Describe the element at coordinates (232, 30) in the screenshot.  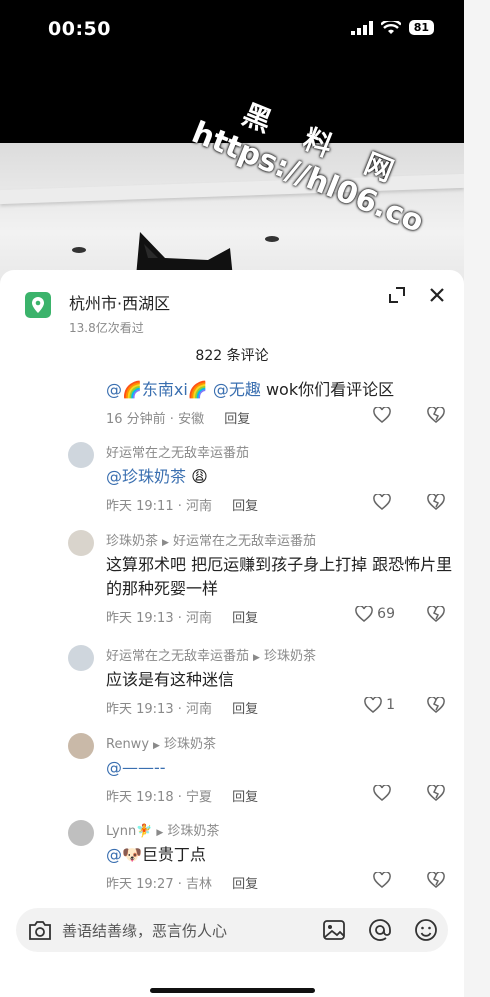
I see `status-bar: 00:50 81` at that location.